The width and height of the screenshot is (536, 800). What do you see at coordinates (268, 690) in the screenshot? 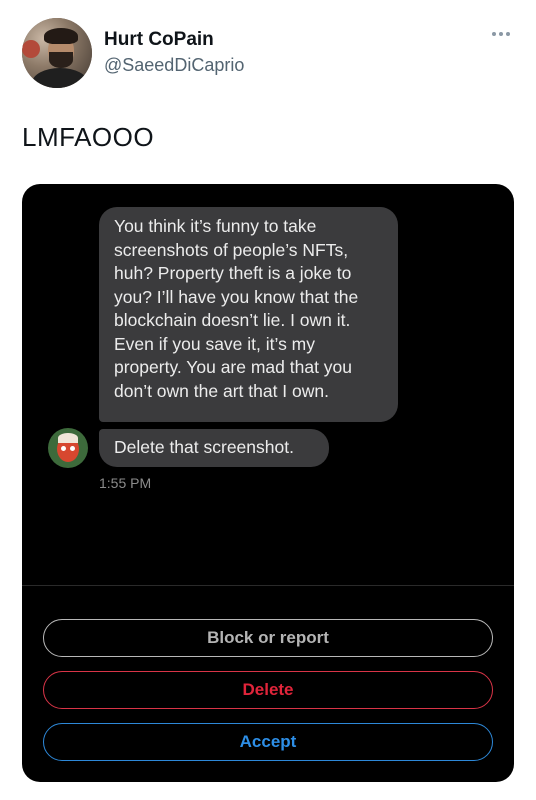
I see `delete-button: Delete` at bounding box center [268, 690].